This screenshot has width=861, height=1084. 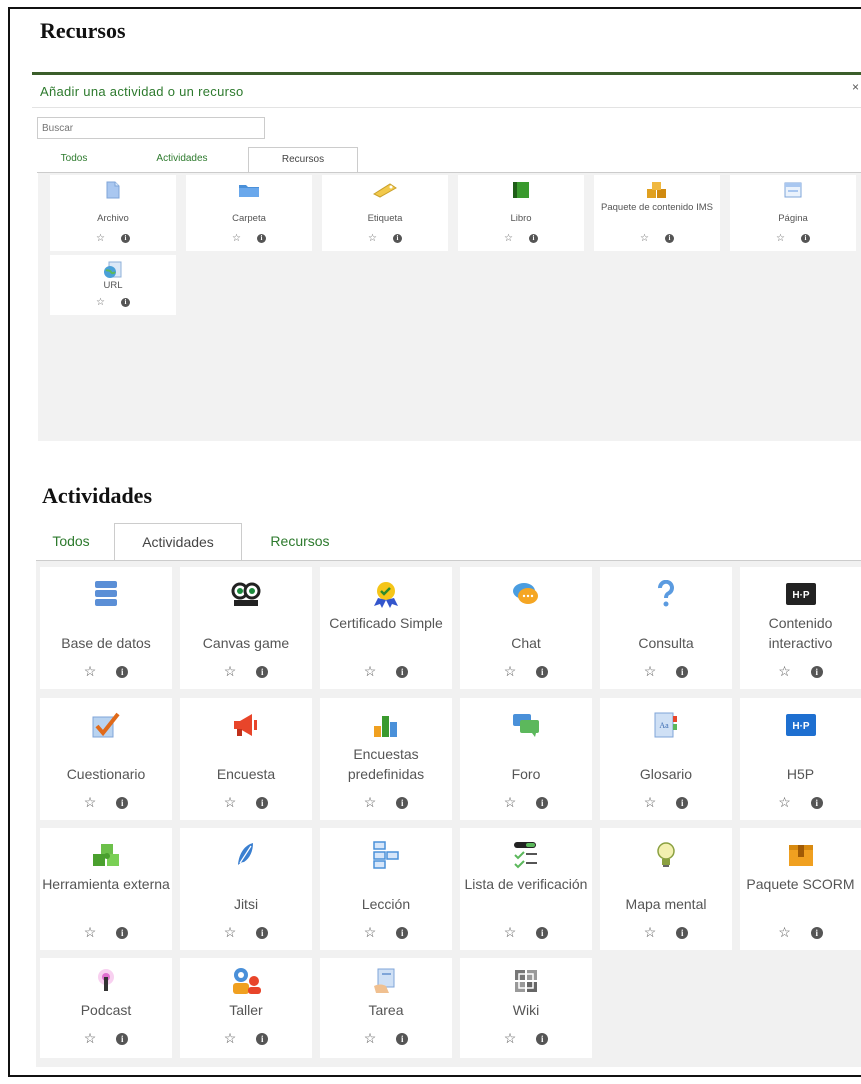 What do you see at coordinates (106, 759) in the screenshot?
I see `activity-card-cuestionario: Cuestionario ☆ i` at bounding box center [106, 759].